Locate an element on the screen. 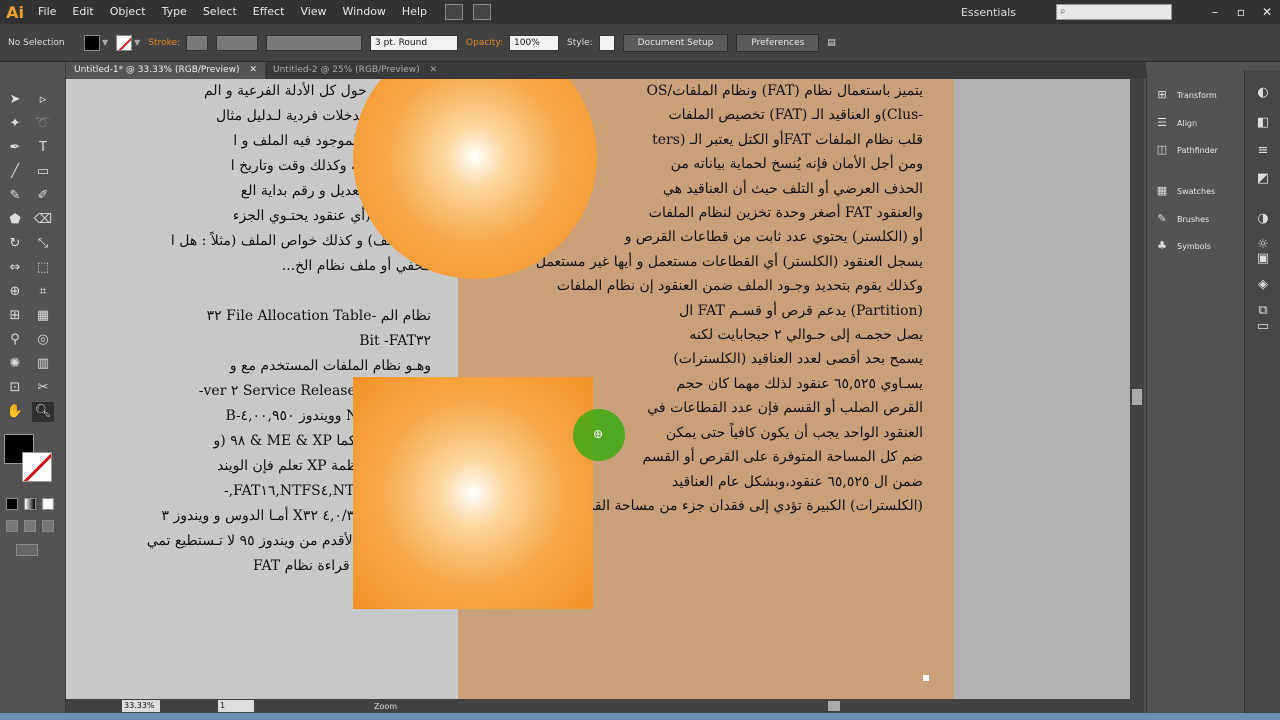 Image resolution: width=1280 pixels, height=720 pixels. minimize-button: – is located at coordinates (1215, 12).